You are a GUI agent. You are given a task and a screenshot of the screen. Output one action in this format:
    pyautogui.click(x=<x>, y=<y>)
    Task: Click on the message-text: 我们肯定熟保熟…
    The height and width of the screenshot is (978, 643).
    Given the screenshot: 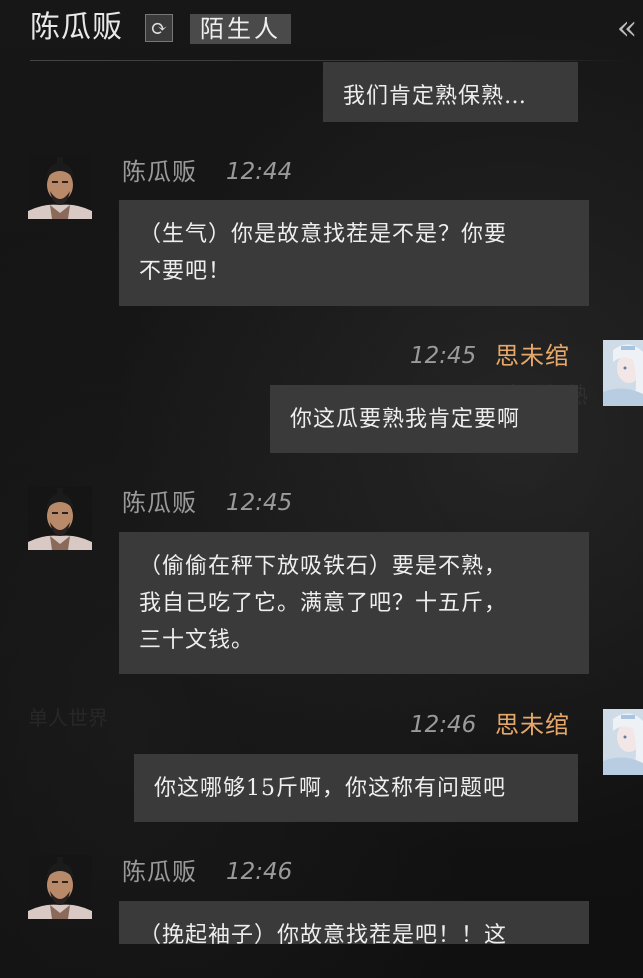 What is the action you would take?
    pyautogui.click(x=435, y=96)
    